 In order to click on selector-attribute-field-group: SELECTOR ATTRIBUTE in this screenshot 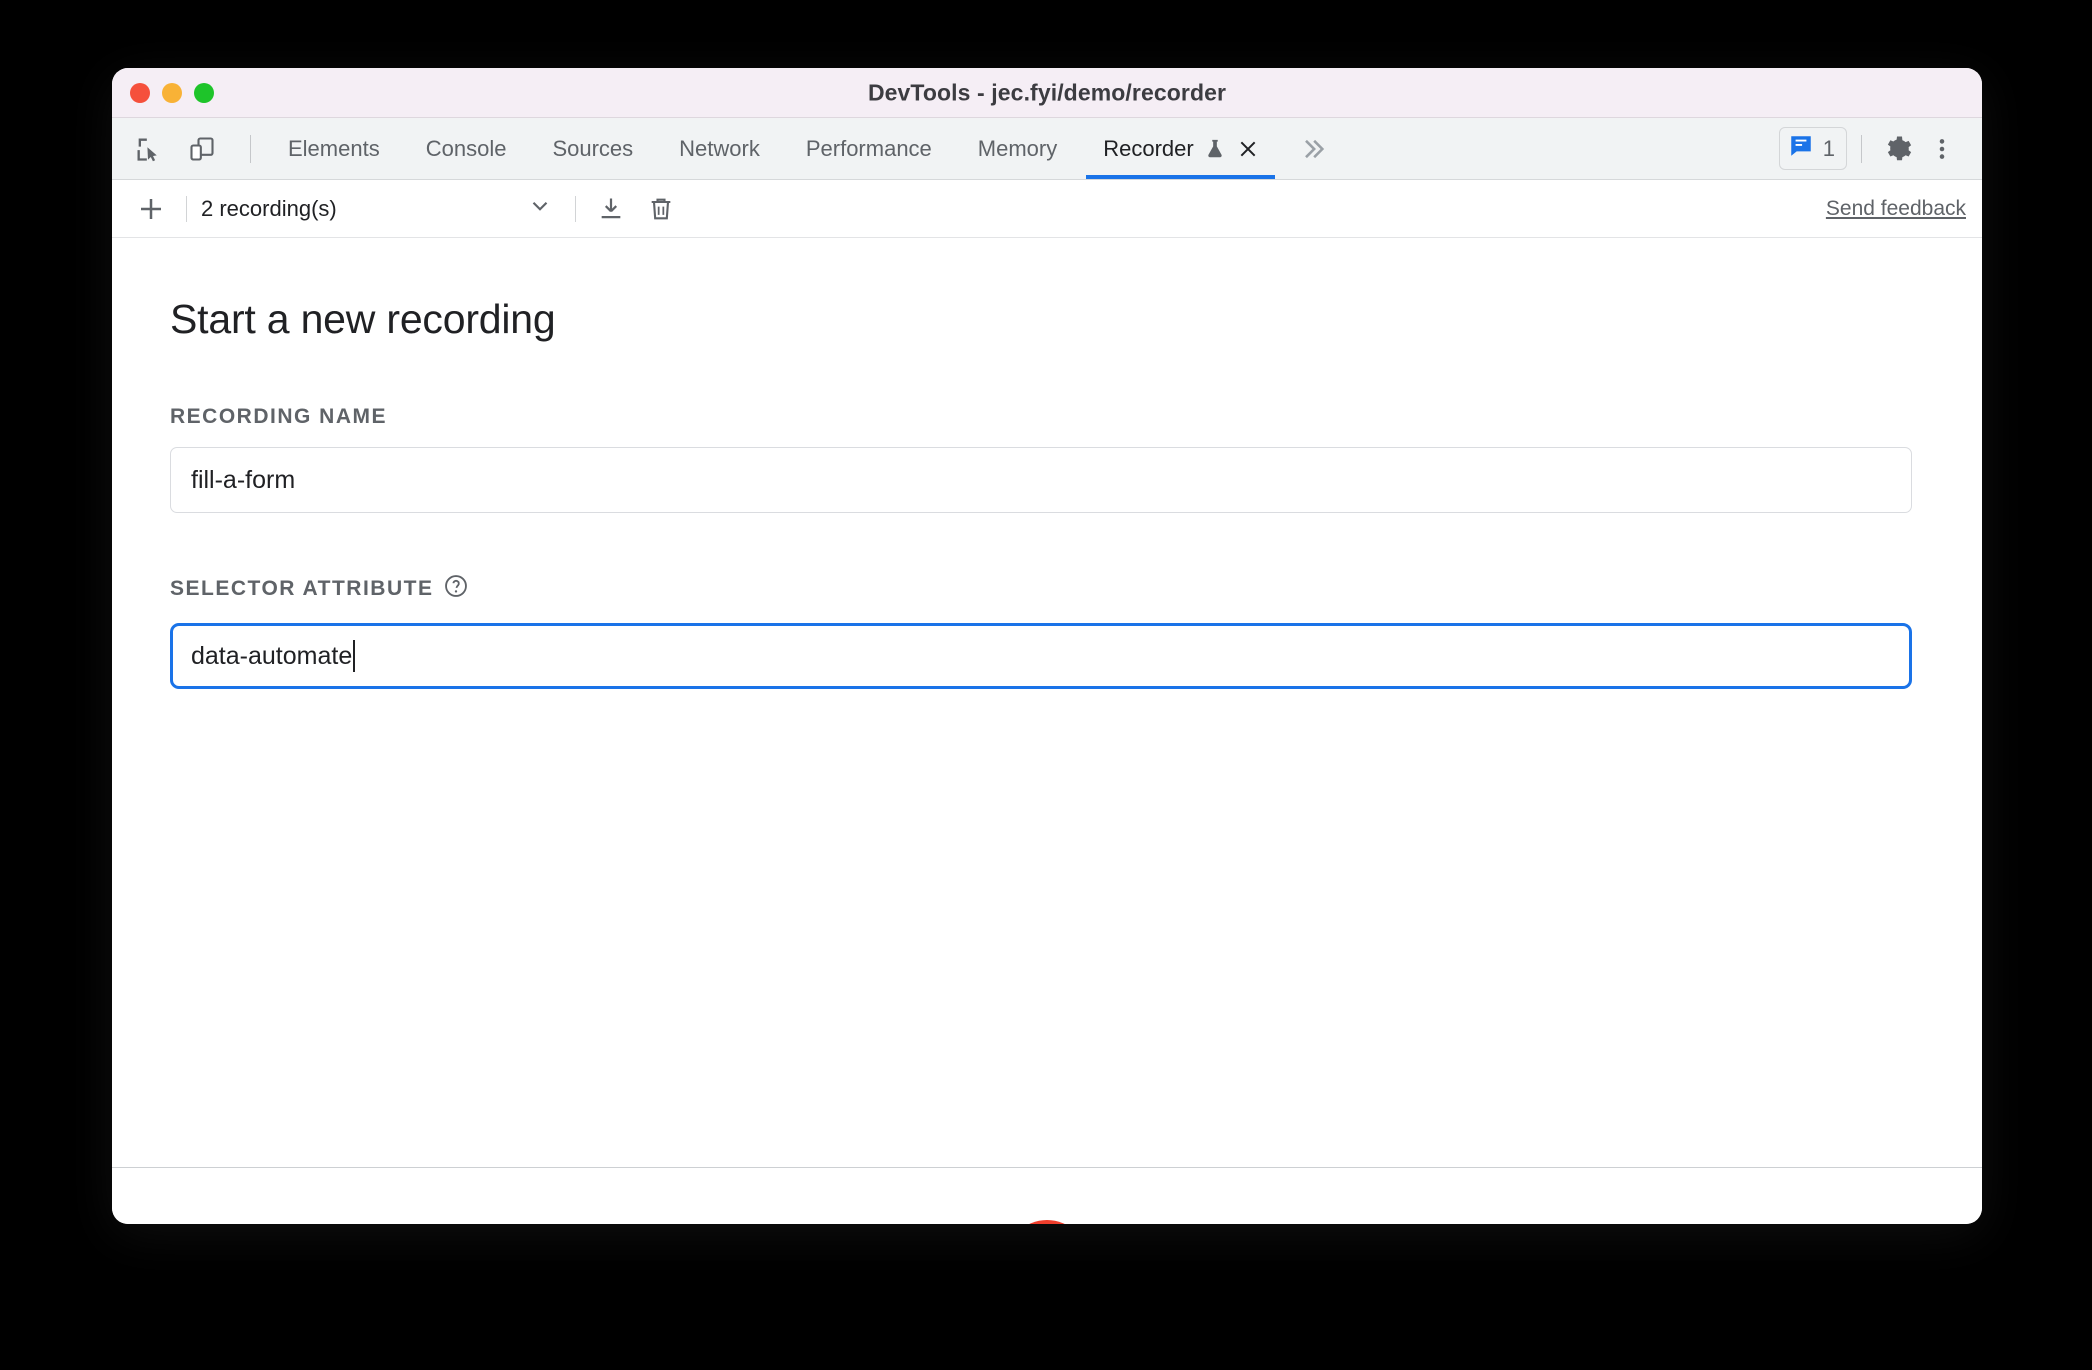, I will do `click(1041, 631)`.